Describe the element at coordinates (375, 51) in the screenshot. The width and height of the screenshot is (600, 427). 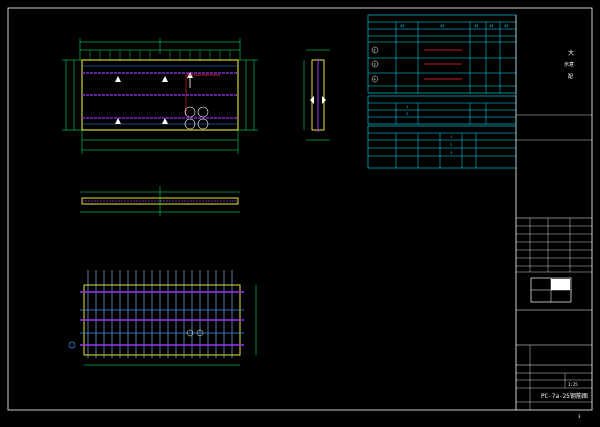
I see `table1-row-number: 2` at that location.